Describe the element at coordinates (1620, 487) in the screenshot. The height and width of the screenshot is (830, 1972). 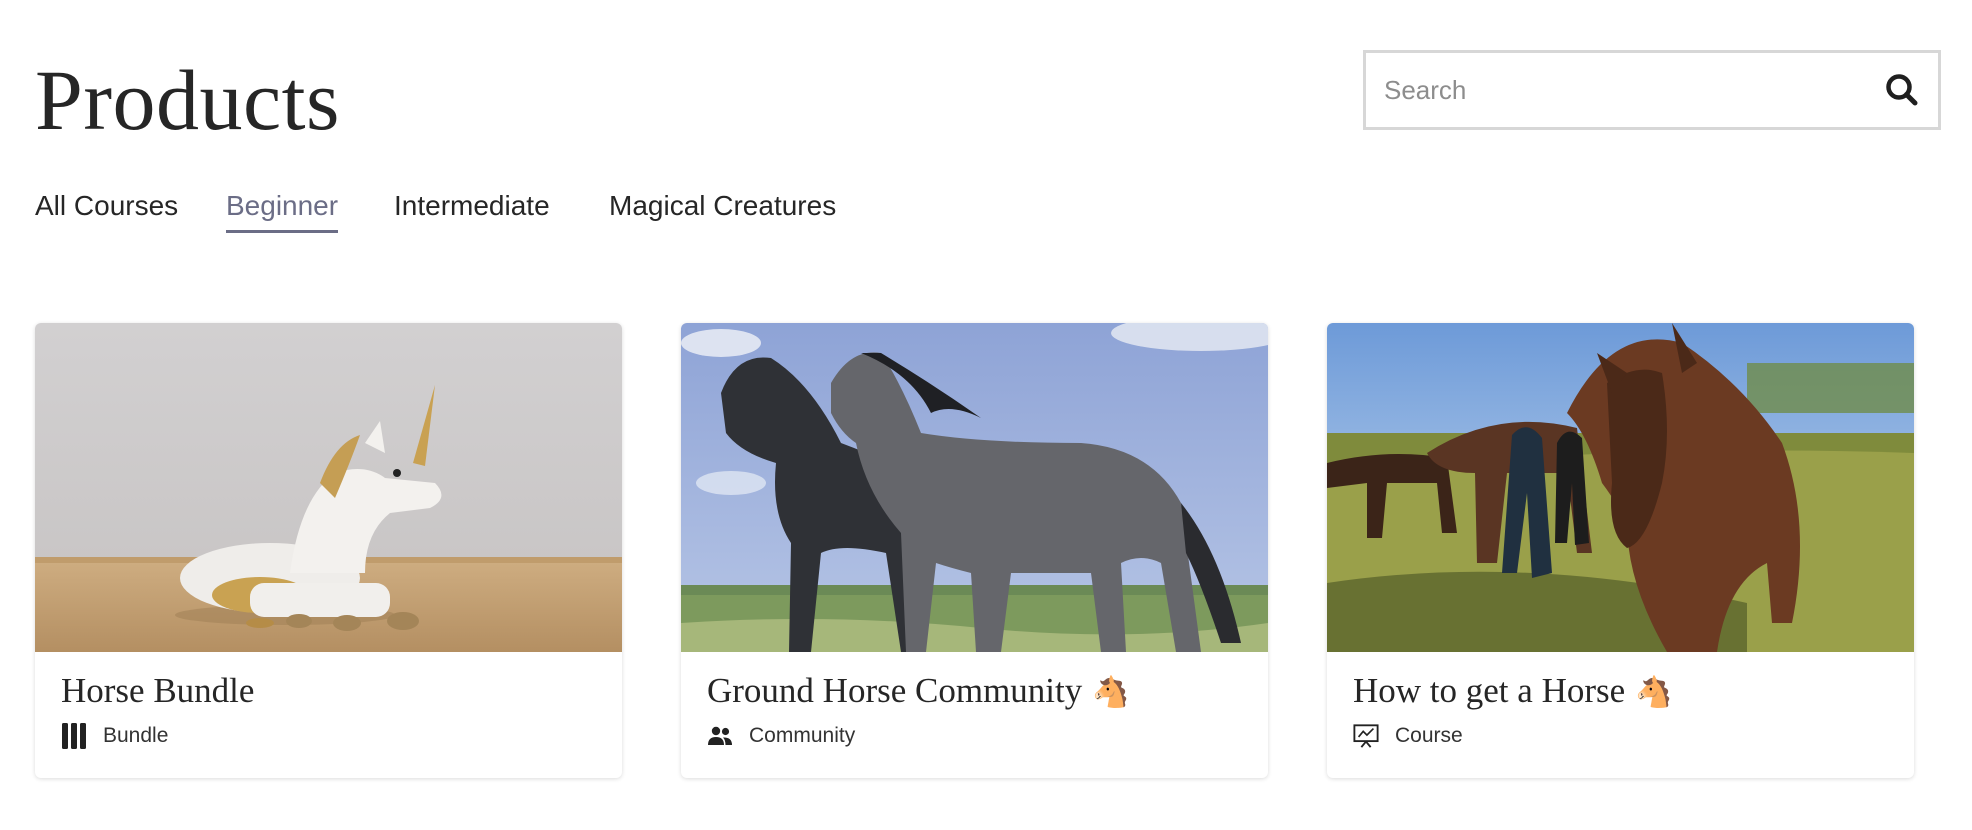
I see `horses-in-pasture-image` at that location.